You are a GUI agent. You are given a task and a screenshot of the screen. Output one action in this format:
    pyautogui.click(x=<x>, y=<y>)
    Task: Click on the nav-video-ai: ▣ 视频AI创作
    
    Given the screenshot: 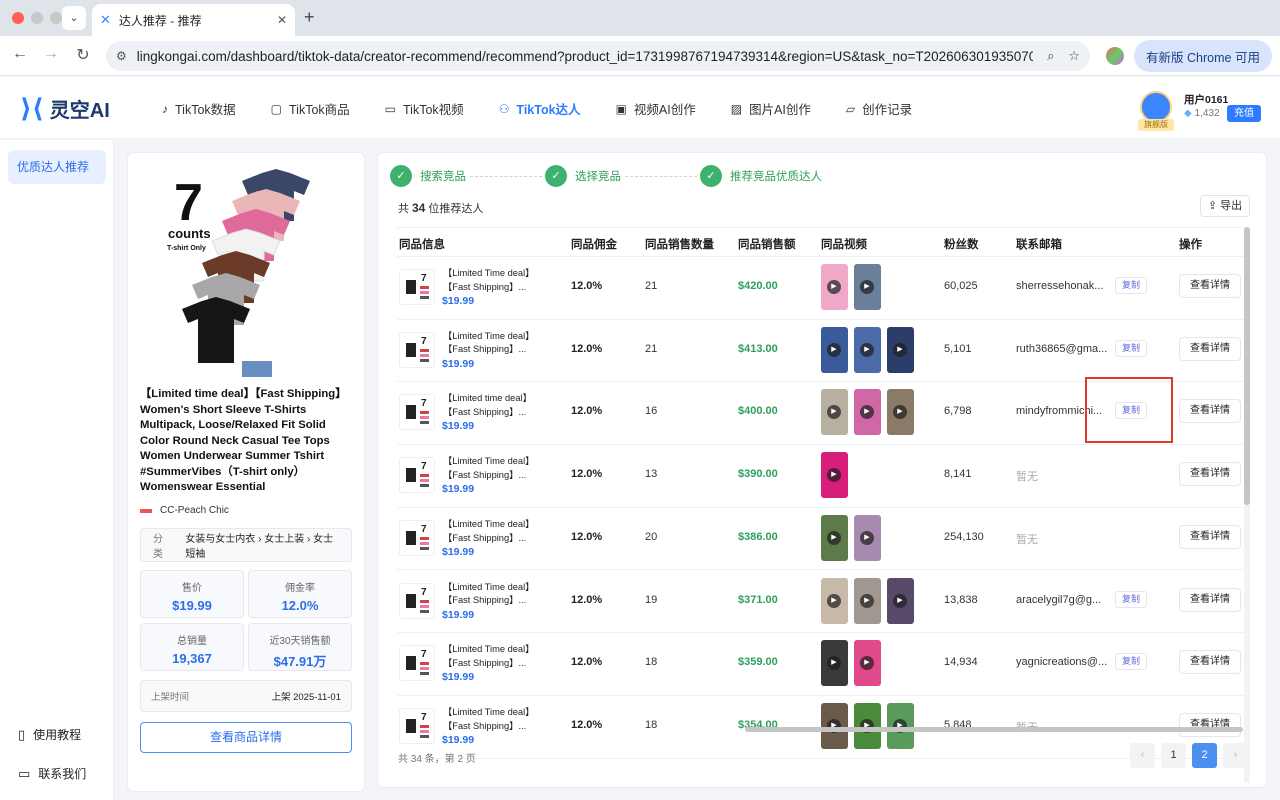 What is the action you would take?
    pyautogui.click(x=656, y=108)
    